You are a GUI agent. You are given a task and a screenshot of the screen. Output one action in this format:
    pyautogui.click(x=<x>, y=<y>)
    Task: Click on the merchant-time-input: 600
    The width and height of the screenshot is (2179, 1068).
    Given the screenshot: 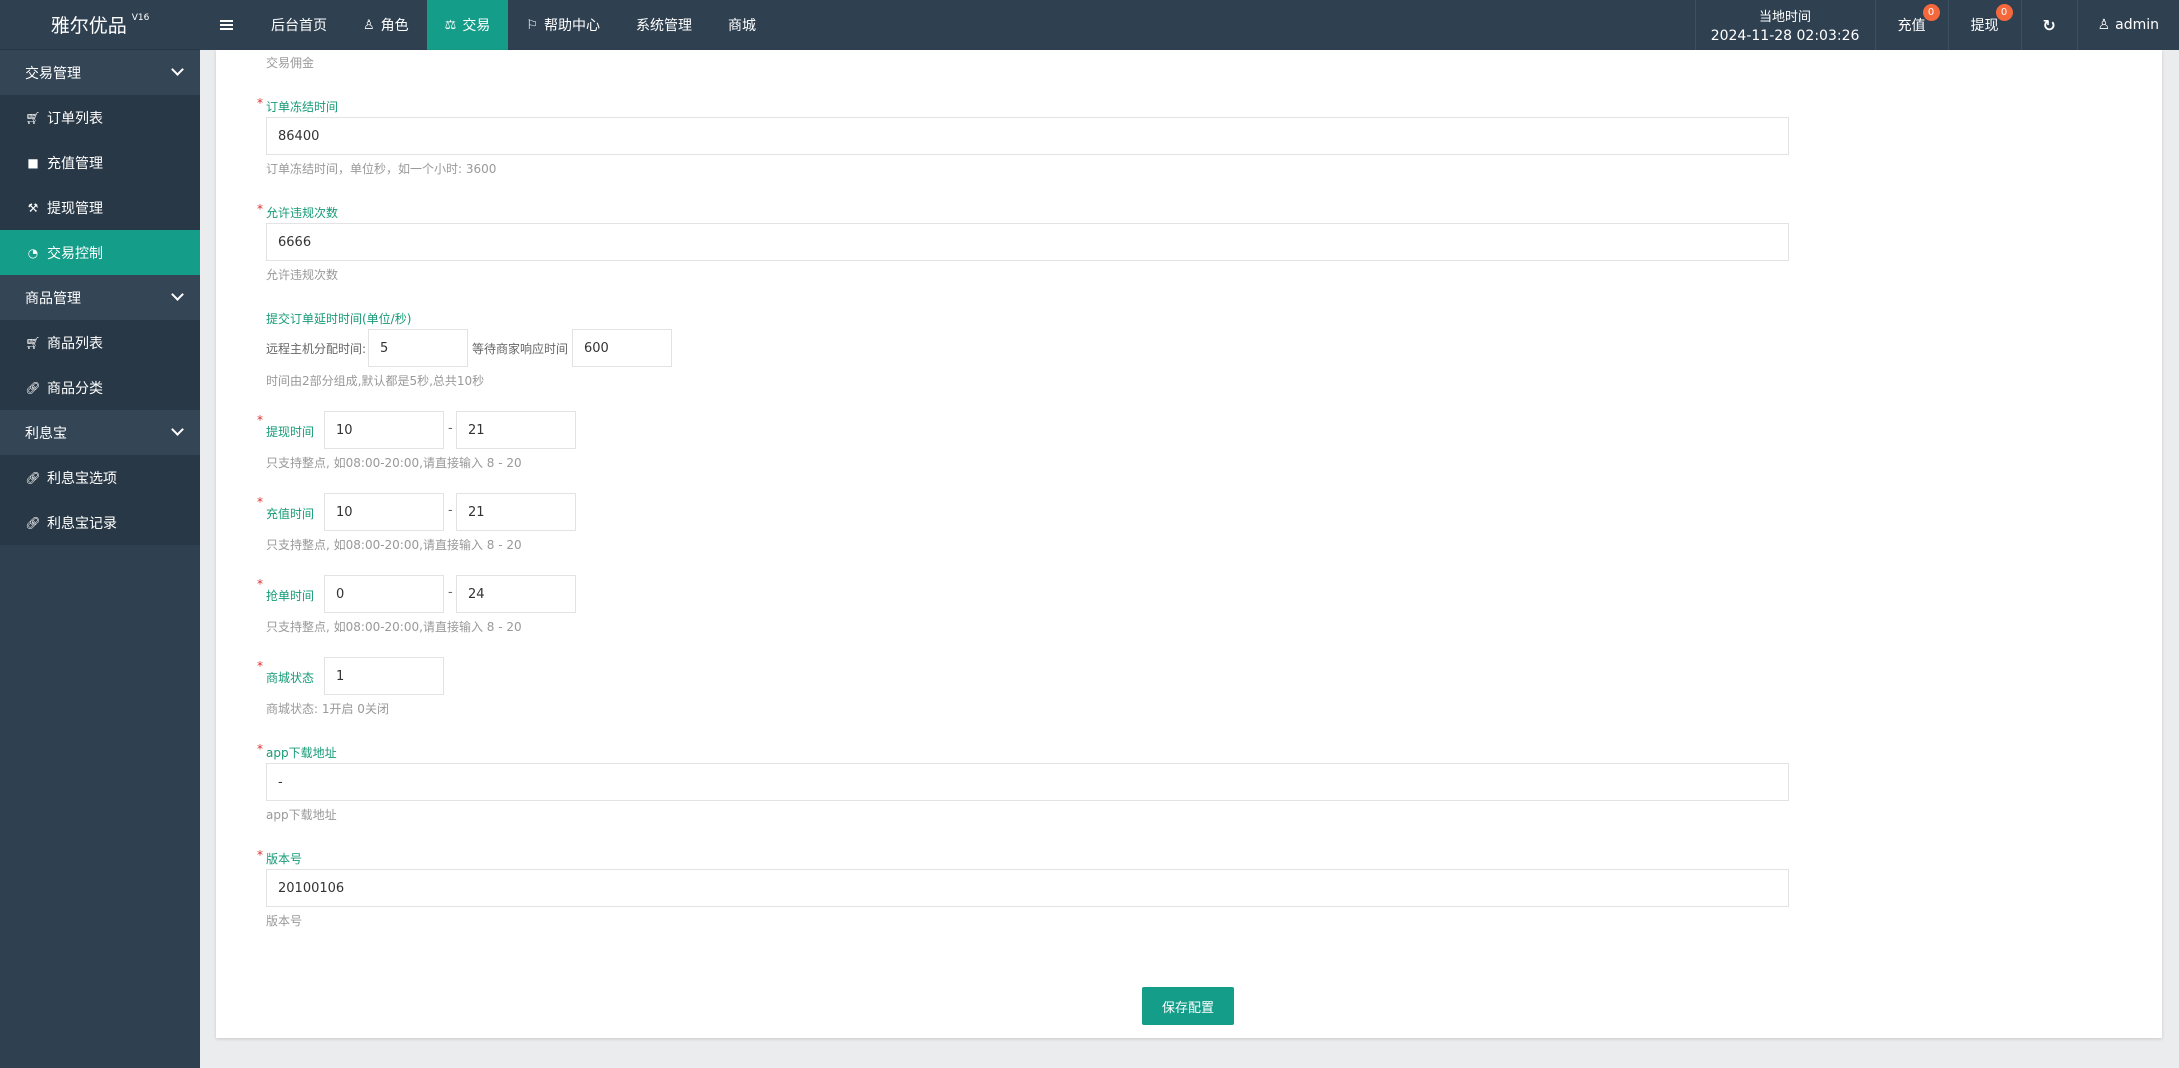 What is the action you would take?
    pyautogui.click(x=622, y=348)
    